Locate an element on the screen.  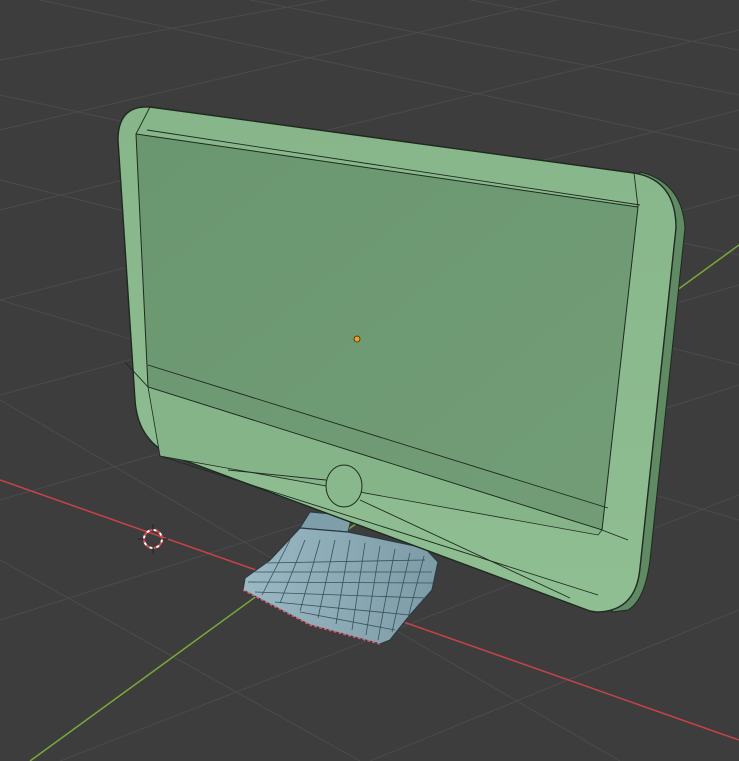
monitor-logo is located at coordinates (344, 486).